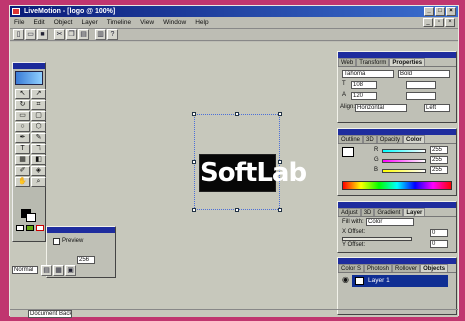 This screenshot has width=465, height=321. Describe the element at coordinates (38, 105) in the screenshot. I see `crop-tool-icon: ⌗` at that location.